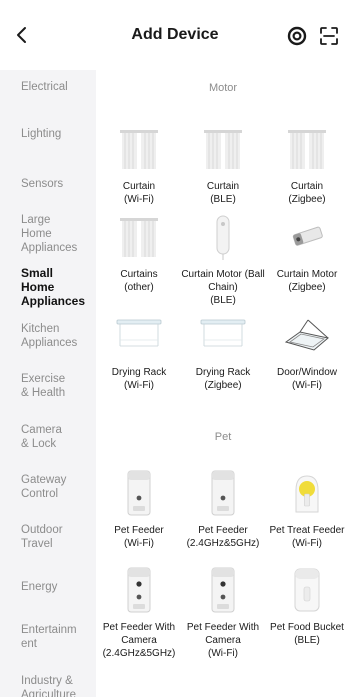  What do you see at coordinates (223, 537) in the screenshot?
I see `device-label: Pet Feeder (2.4GHz&5GHz)` at bounding box center [223, 537].